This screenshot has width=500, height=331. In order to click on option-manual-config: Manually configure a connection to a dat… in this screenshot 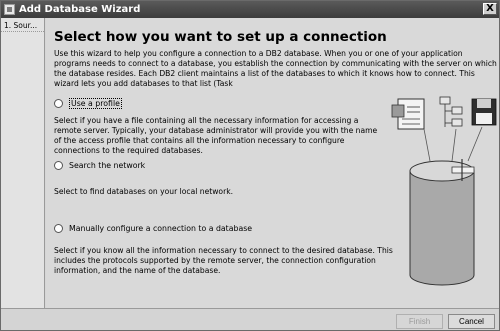, I will do `click(153, 228)`.